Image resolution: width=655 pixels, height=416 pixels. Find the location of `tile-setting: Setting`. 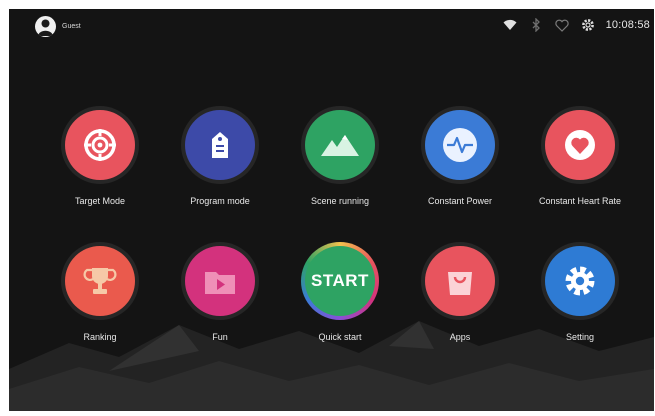

tile-setting: Setting is located at coordinates (580, 292).